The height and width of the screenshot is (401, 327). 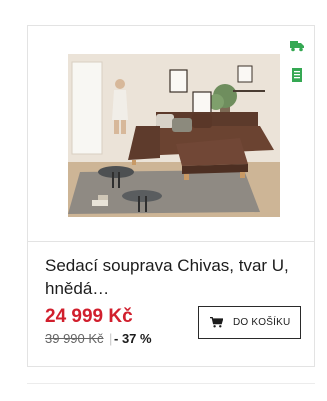 I want to click on add-to-cart-button: DO KOŠÍKU, so click(x=249, y=322).